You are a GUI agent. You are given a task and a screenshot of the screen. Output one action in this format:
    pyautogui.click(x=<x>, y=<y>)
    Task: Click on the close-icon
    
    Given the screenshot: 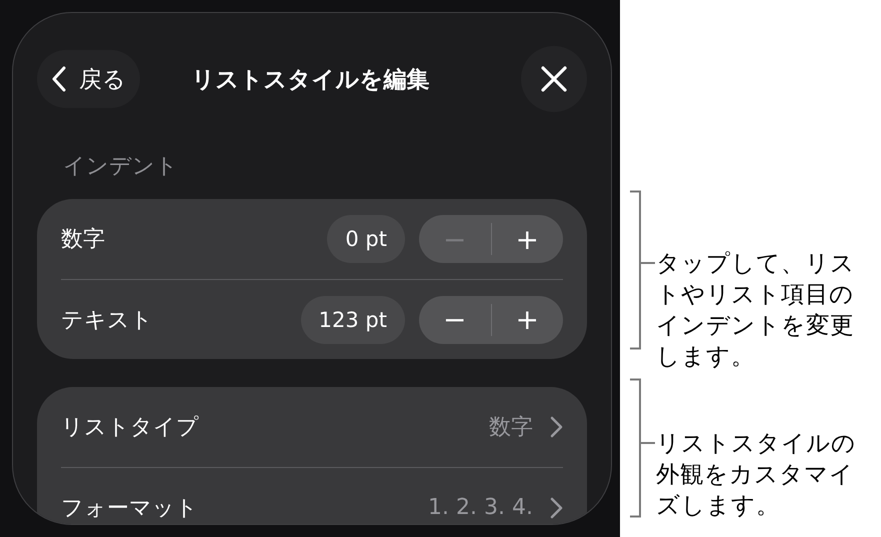 What is the action you would take?
    pyautogui.click(x=554, y=79)
    